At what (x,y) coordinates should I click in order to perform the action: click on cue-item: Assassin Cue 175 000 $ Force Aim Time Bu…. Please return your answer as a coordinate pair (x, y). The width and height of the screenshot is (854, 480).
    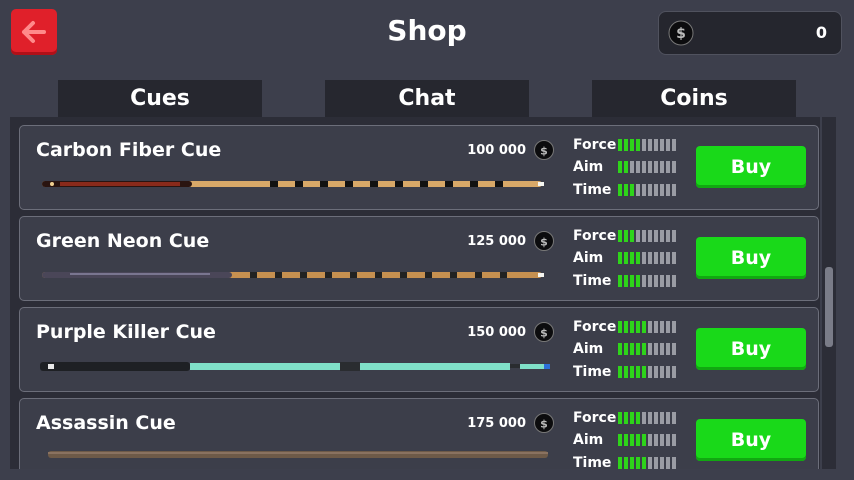
    Looking at the image, I should click on (419, 433).